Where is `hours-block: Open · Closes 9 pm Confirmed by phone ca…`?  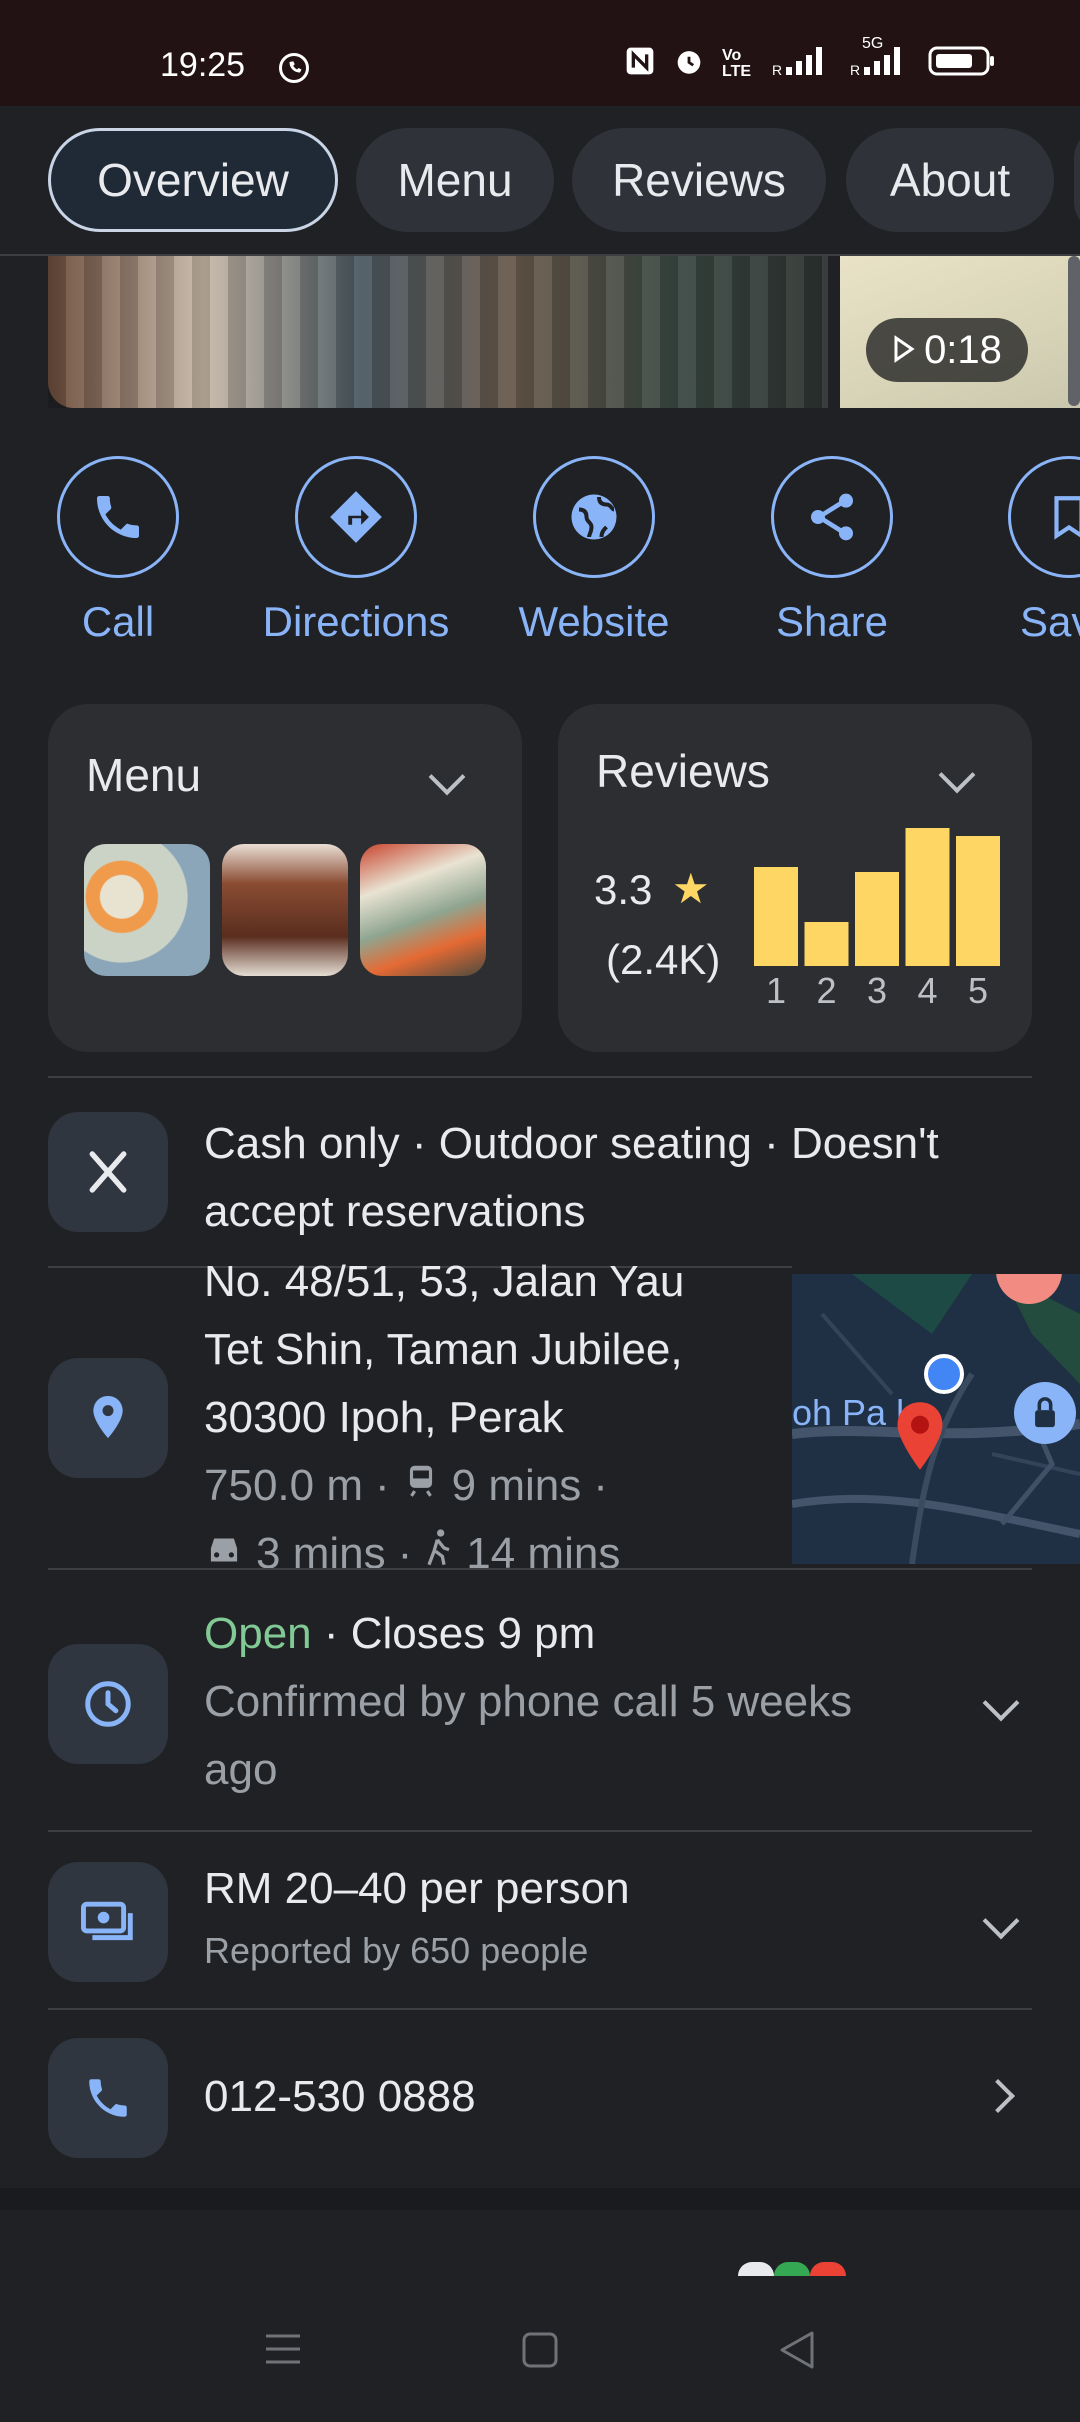 hours-block: Open · Closes 9 pm Confirmed by phone ca… is located at coordinates (528, 1702).